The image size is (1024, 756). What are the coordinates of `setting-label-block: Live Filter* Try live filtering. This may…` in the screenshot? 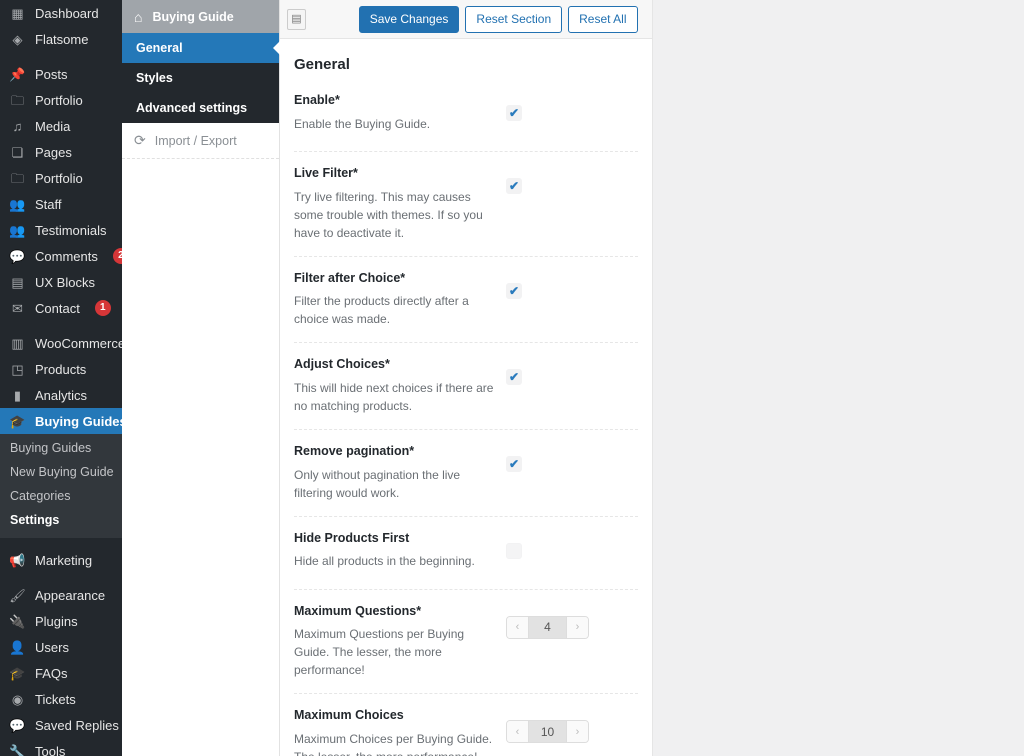 It's located at (400, 204).